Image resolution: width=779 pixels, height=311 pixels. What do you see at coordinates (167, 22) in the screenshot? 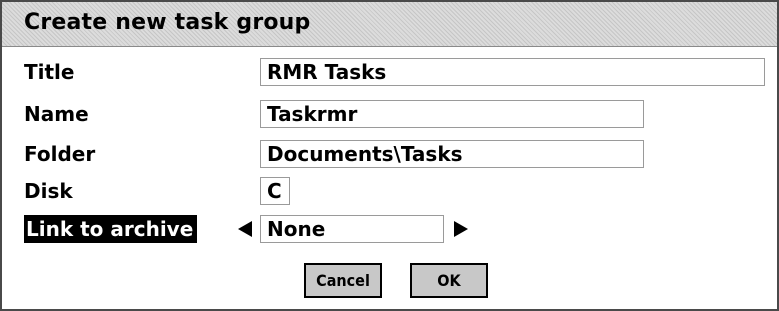
I see `dialog-title: Create new task group` at bounding box center [167, 22].